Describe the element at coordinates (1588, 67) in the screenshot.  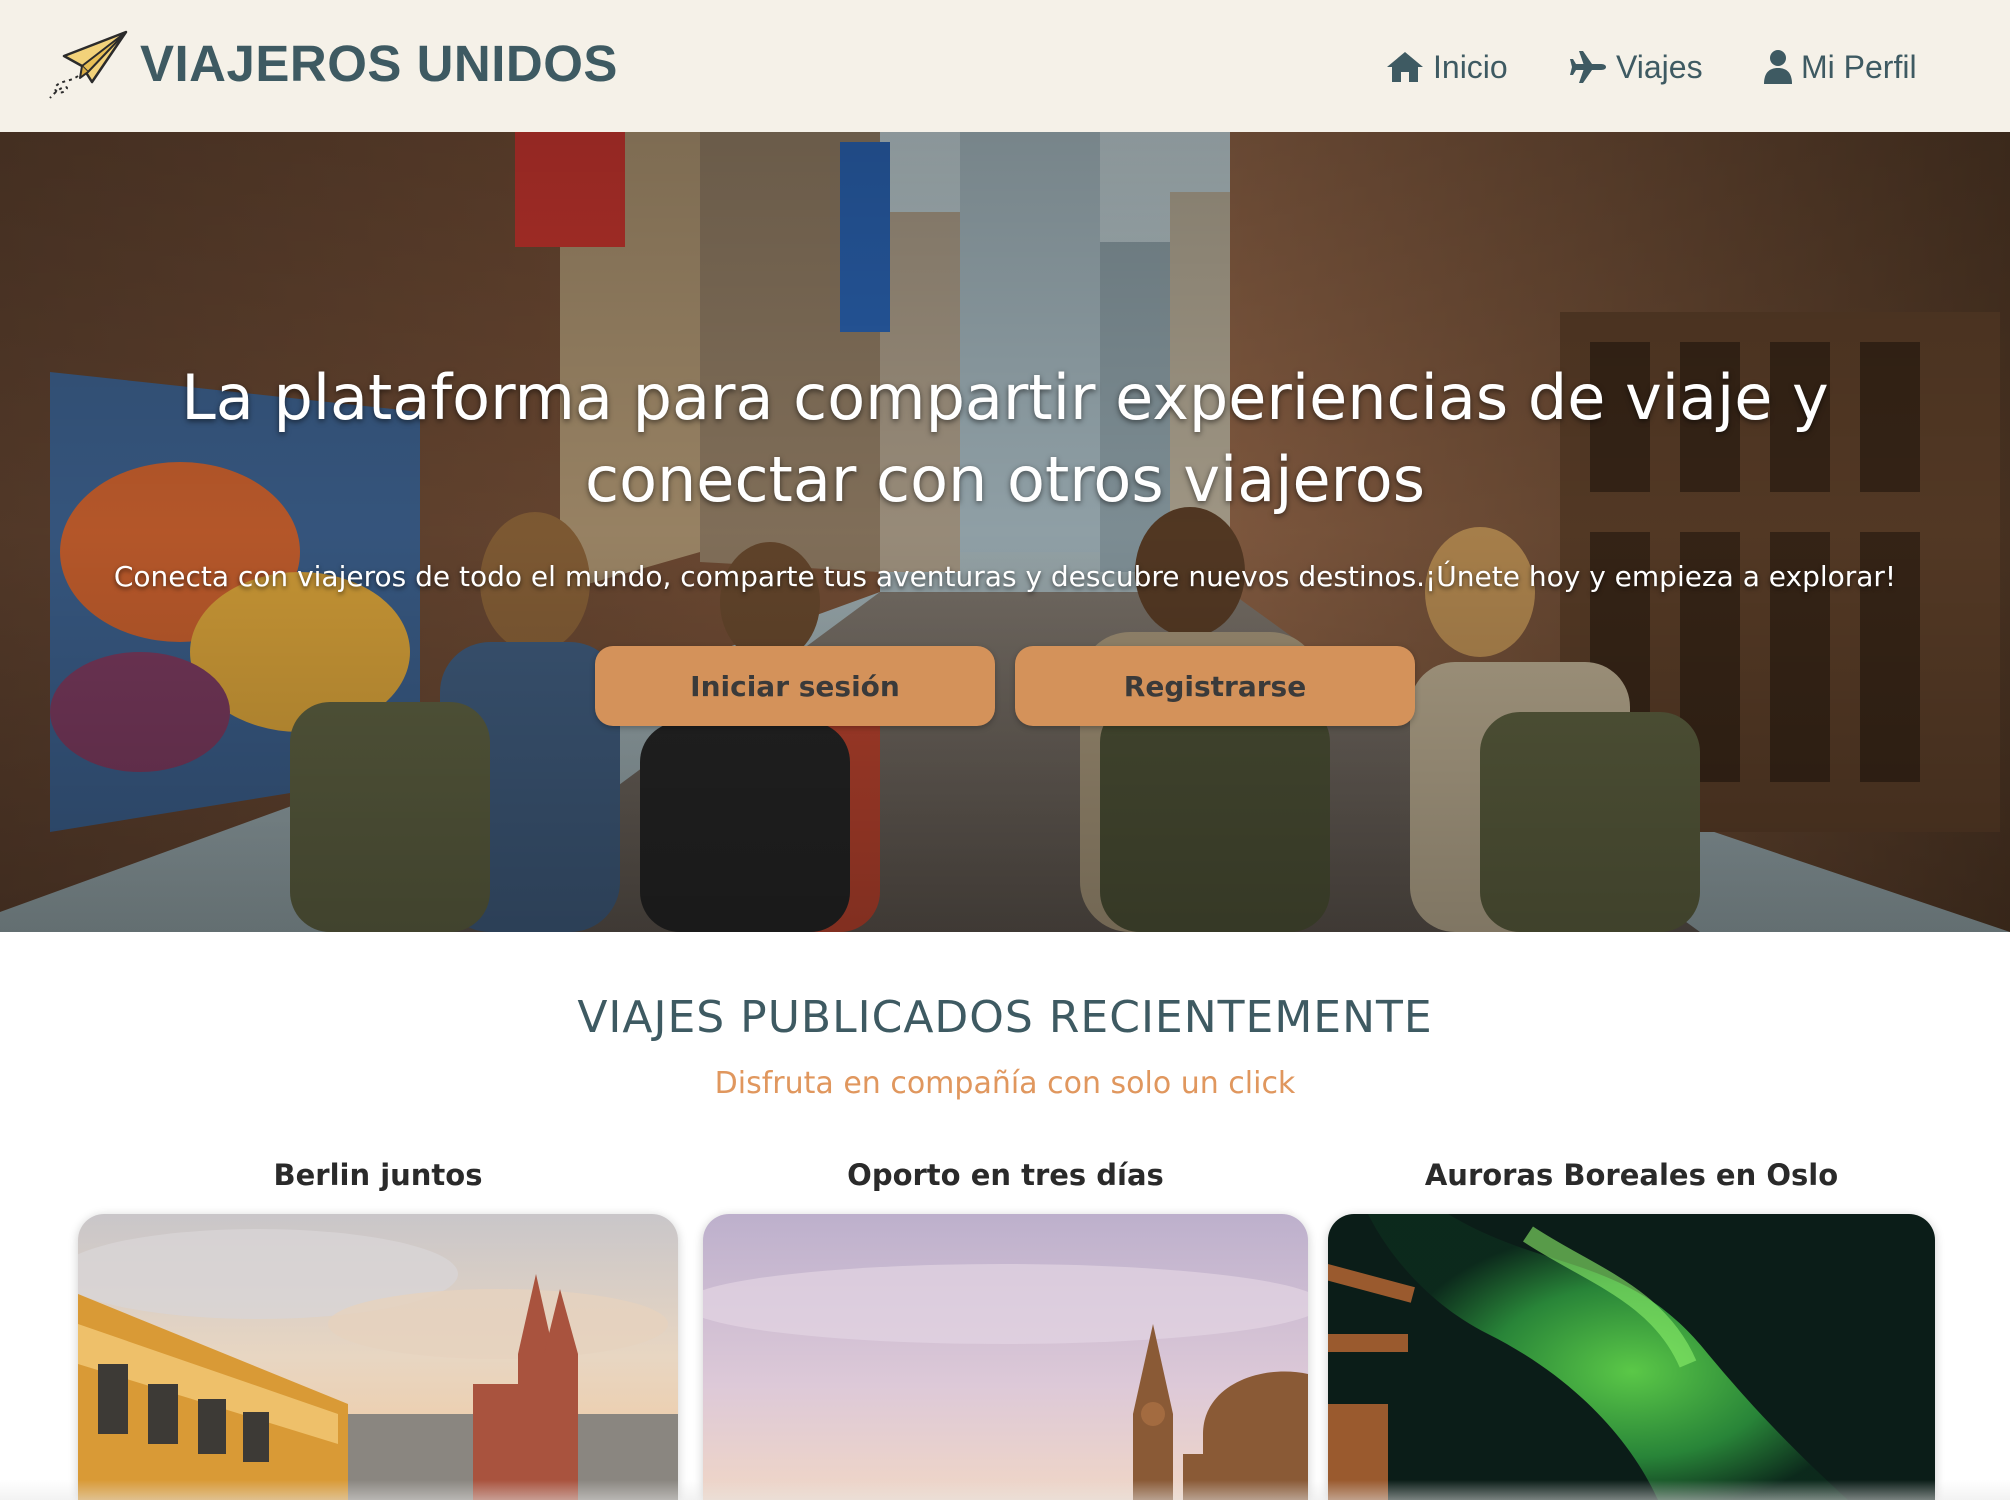
I see `plane-icon` at that location.